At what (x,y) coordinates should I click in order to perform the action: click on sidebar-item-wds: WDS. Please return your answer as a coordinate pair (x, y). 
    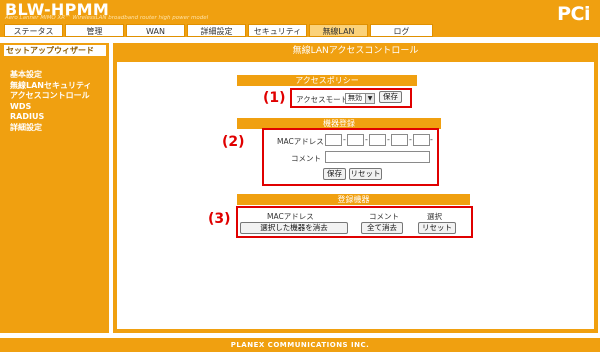
    Looking at the image, I should click on (51, 107).